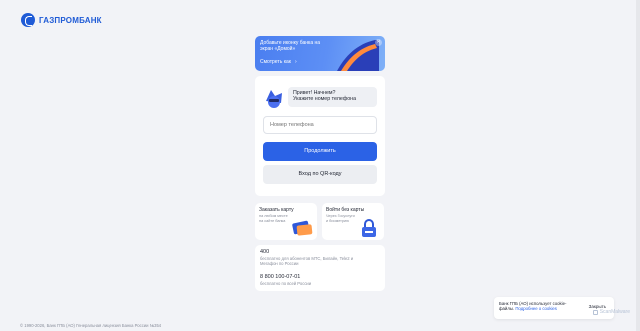  What do you see at coordinates (320, 174) in the screenshot?
I see `qr-login-button: Вход по QR-коду` at bounding box center [320, 174].